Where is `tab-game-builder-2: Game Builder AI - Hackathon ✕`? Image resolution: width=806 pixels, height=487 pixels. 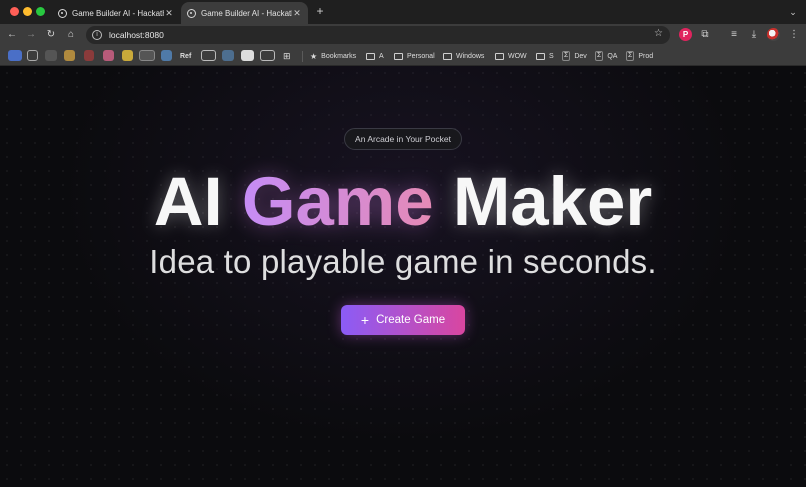 tab-game-builder-2: Game Builder AI - Hackathon ✕ is located at coordinates (244, 13).